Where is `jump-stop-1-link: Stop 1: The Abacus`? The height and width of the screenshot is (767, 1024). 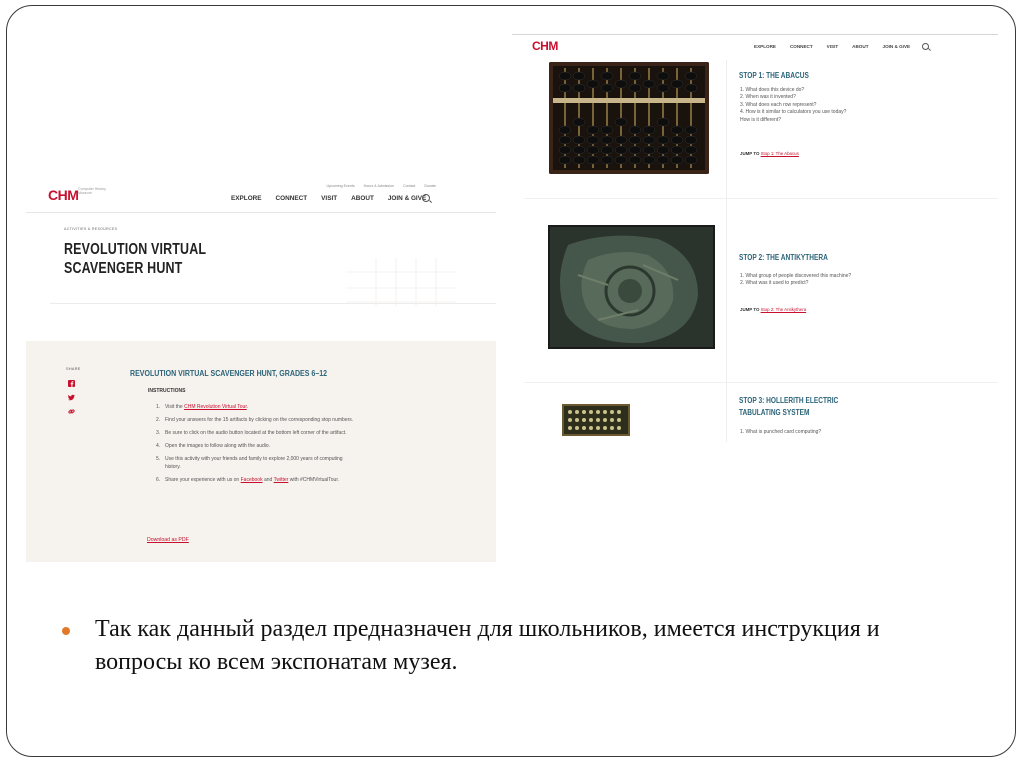 jump-stop-1-link: Stop 1: The Abacus is located at coordinates (780, 153).